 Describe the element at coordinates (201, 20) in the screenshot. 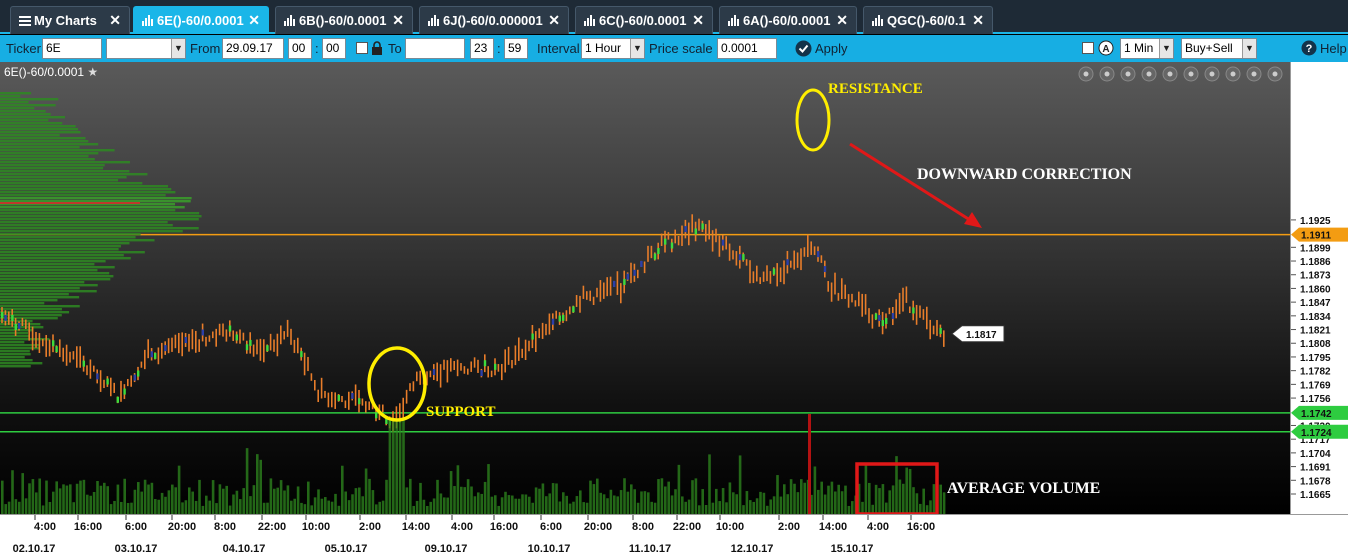

I see `tab-6e: 6E()-60/0.0001 ✕` at that location.